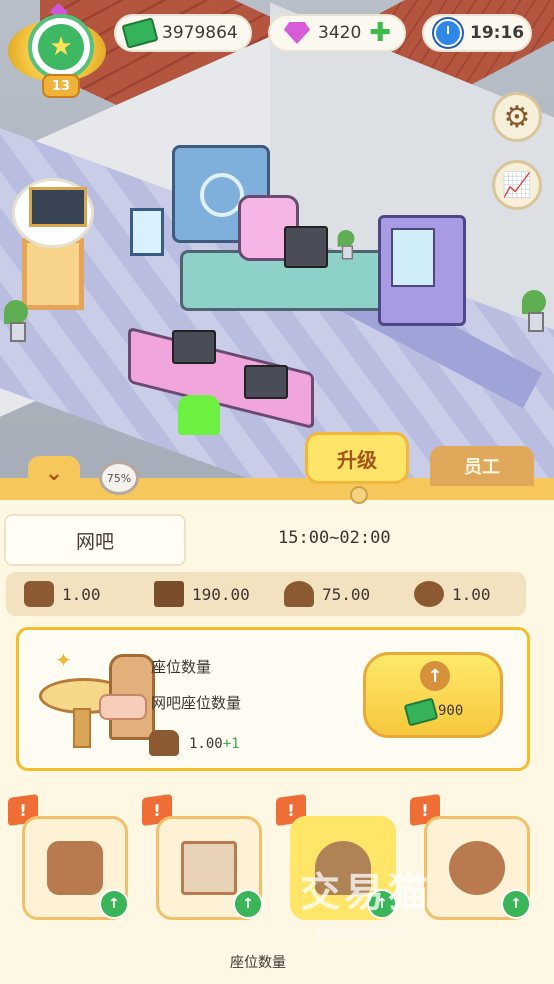 The image size is (554, 984). I want to click on gem-counter: 3420 ✚, so click(337, 33).